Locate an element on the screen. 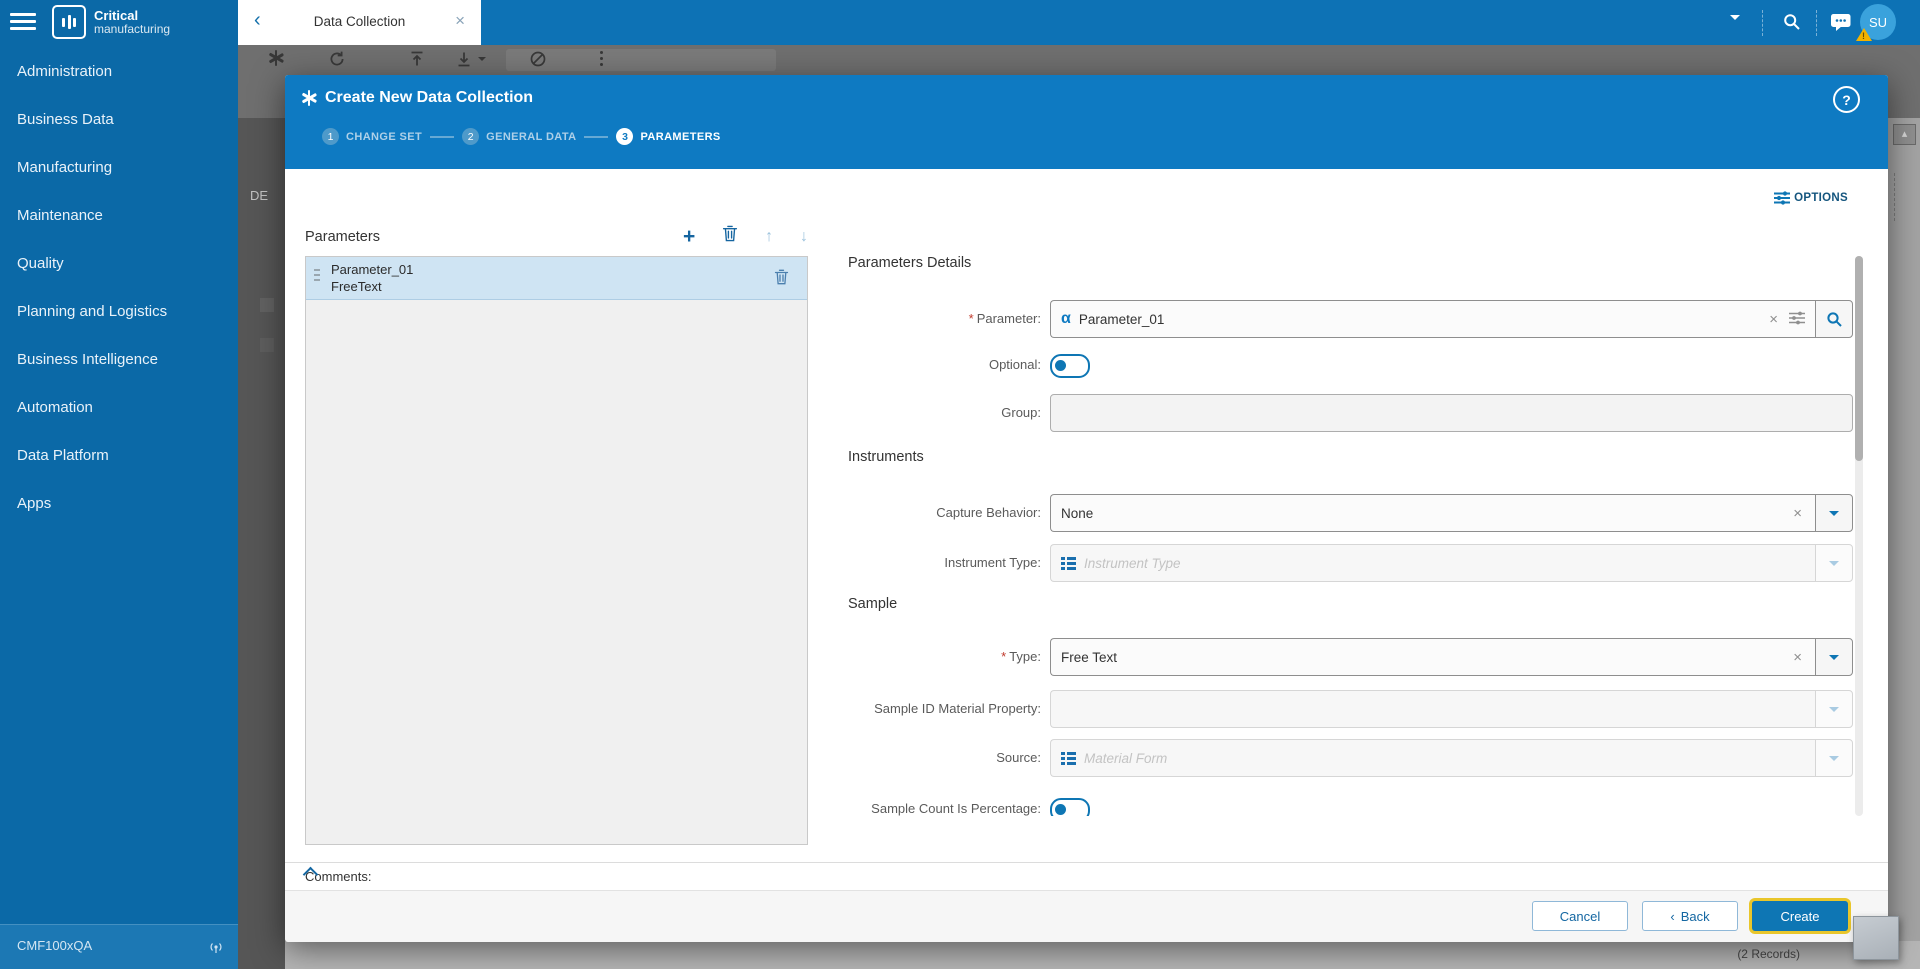 The height and width of the screenshot is (969, 1920). step-parameters: 3 PARAMETERS is located at coordinates (668, 136).